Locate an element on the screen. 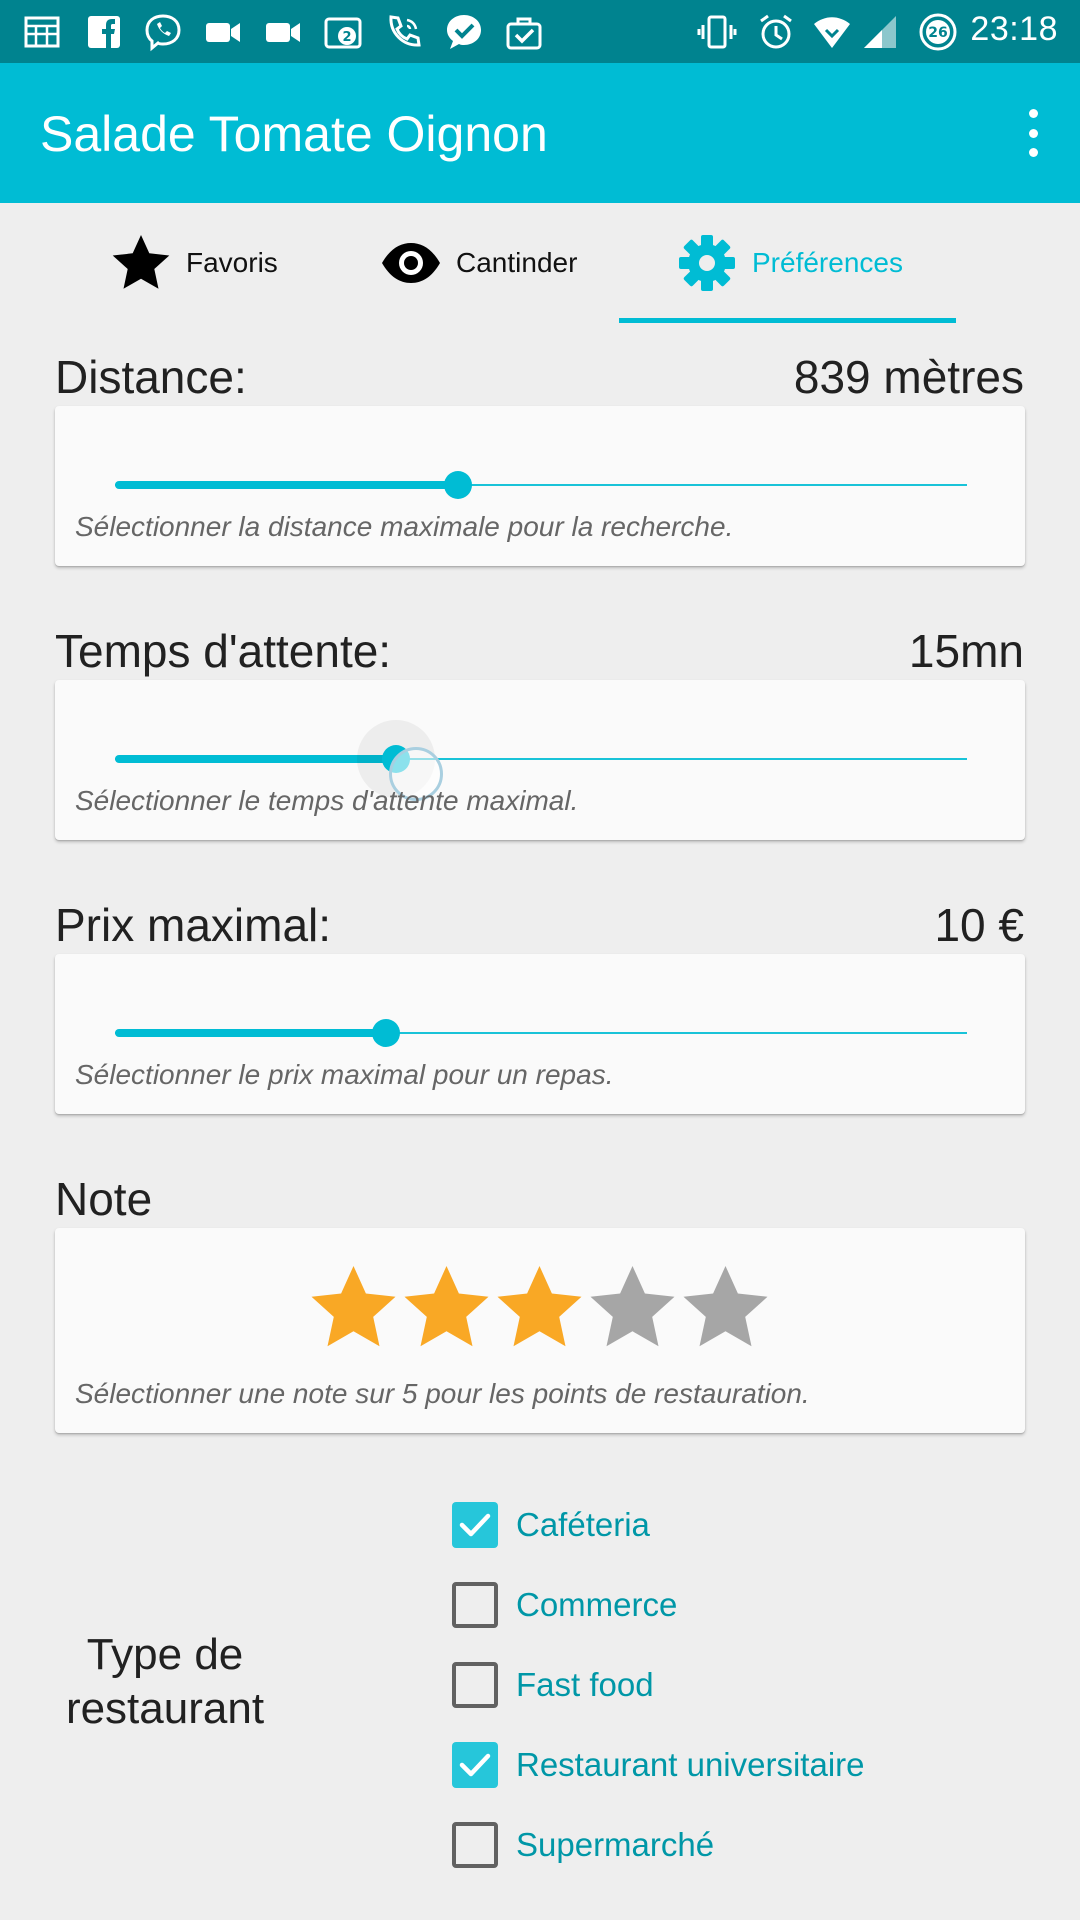 Image resolution: width=1080 pixels, height=1920 pixels. waiting-time-value: 15mn is located at coordinates (966, 651).